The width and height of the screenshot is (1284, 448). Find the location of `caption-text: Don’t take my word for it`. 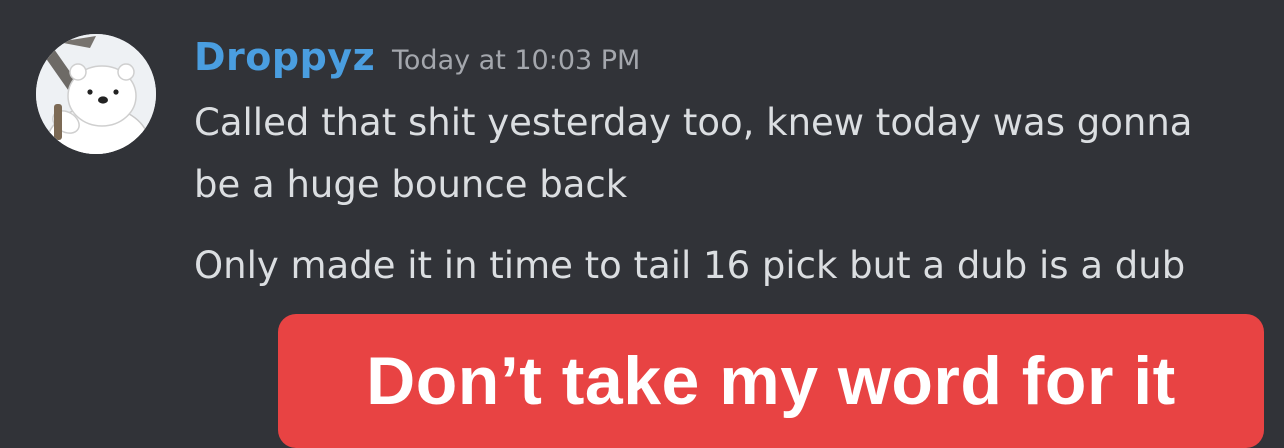

caption-text: Don’t take my word for it is located at coordinates (771, 381).